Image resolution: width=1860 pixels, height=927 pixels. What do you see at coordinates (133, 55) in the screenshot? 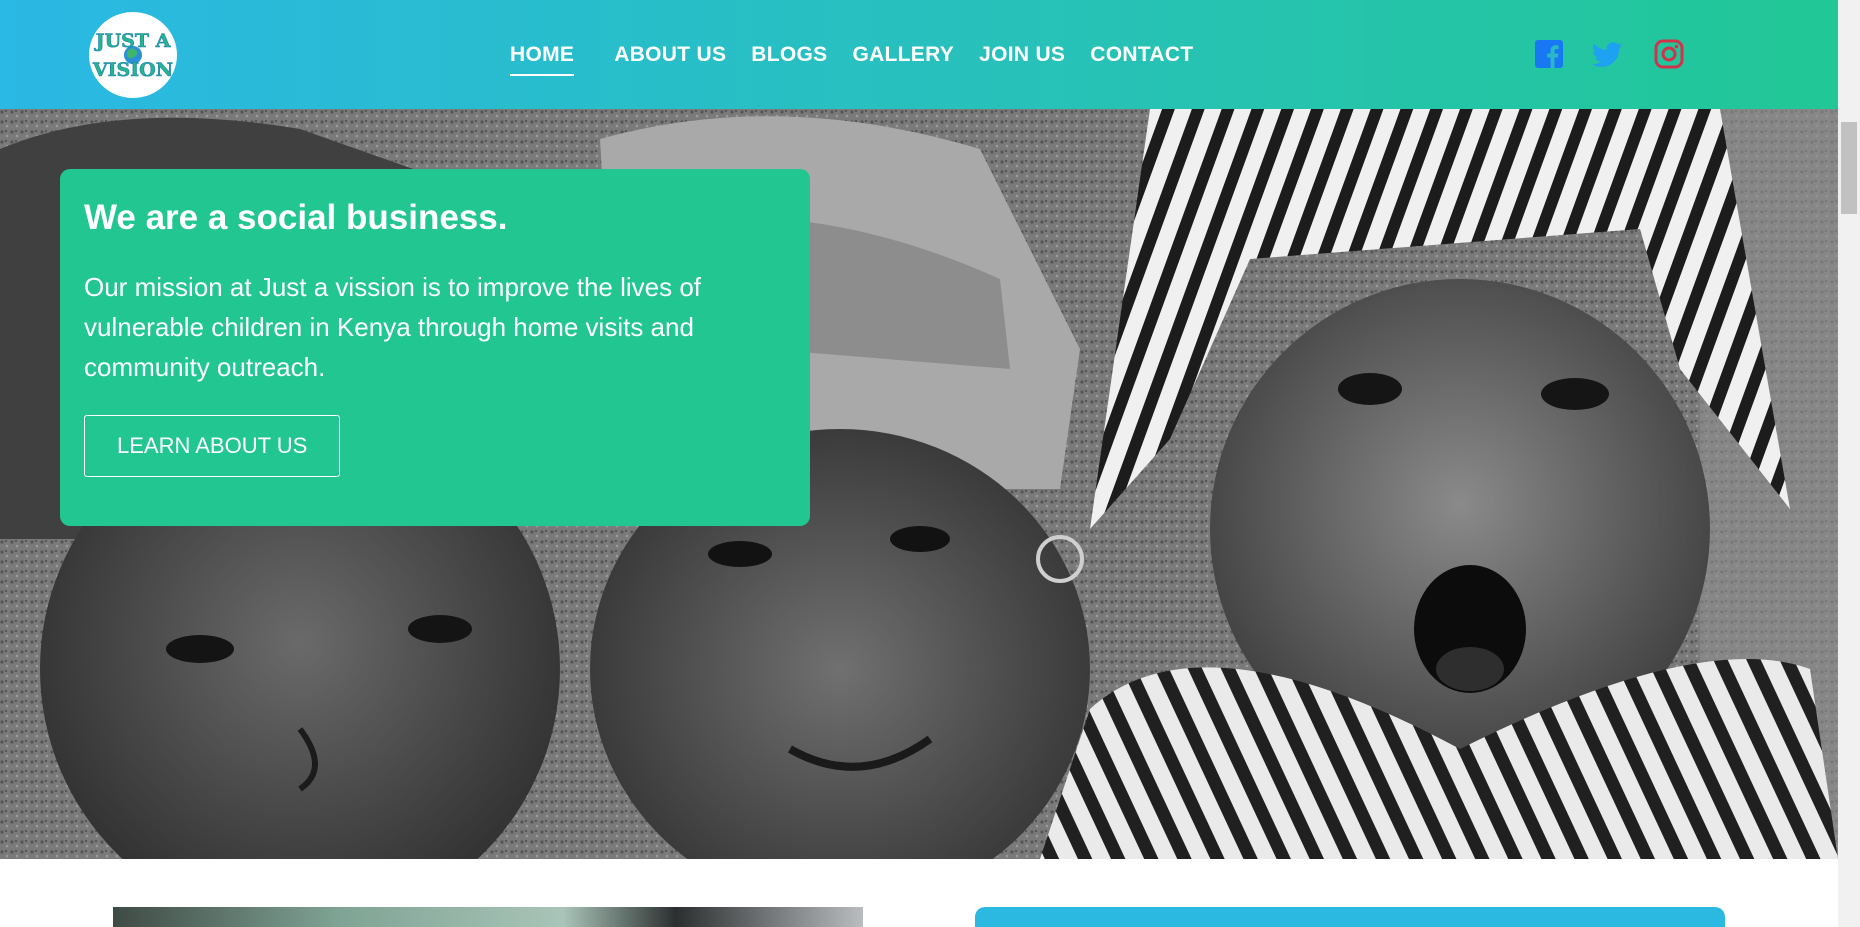
I see `logo: JUST A VISION` at bounding box center [133, 55].